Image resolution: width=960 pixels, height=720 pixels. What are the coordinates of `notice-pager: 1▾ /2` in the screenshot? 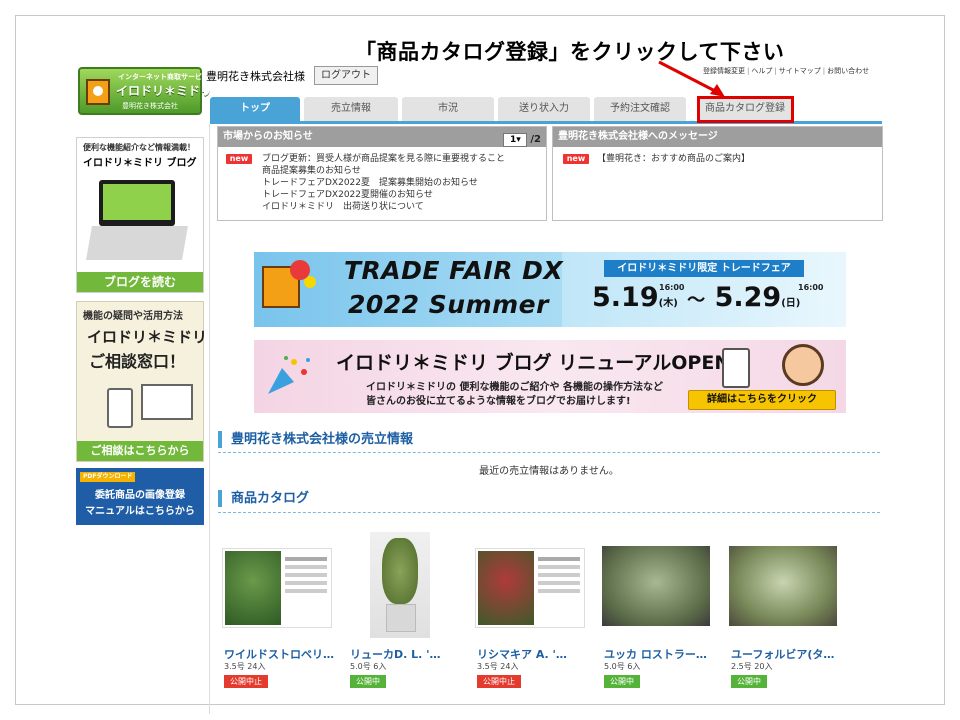 It's located at (522, 140).